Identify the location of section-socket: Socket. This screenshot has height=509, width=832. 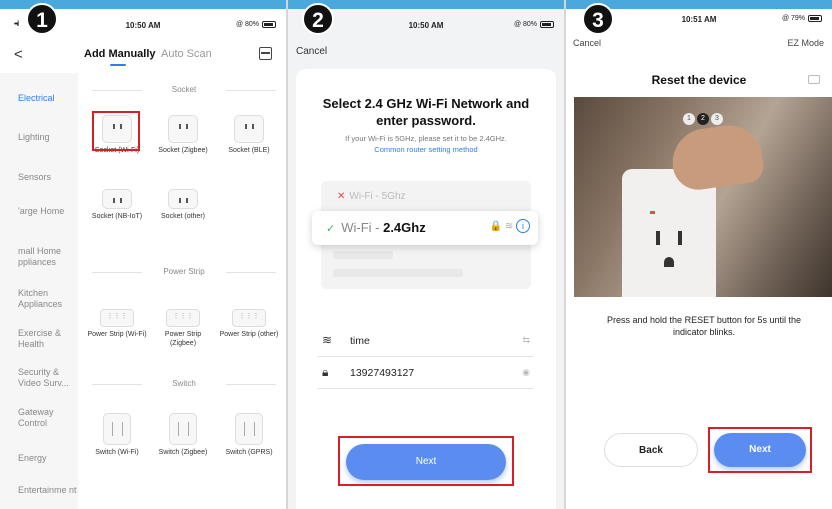
(184, 89).